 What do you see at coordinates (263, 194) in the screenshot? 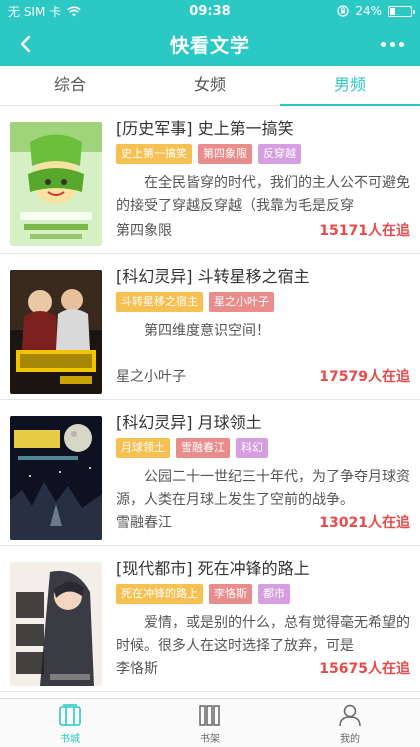
I see `book-description: 在全民皆穿的时代，我们的主人公不可避免的接受了穿越反穿越（我靠为毛是反穿` at bounding box center [263, 194].